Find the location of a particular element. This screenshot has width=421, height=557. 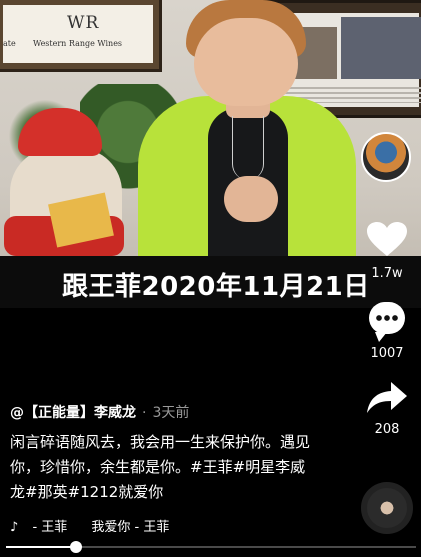

like-button: 1.7w is located at coordinates (387, 251).